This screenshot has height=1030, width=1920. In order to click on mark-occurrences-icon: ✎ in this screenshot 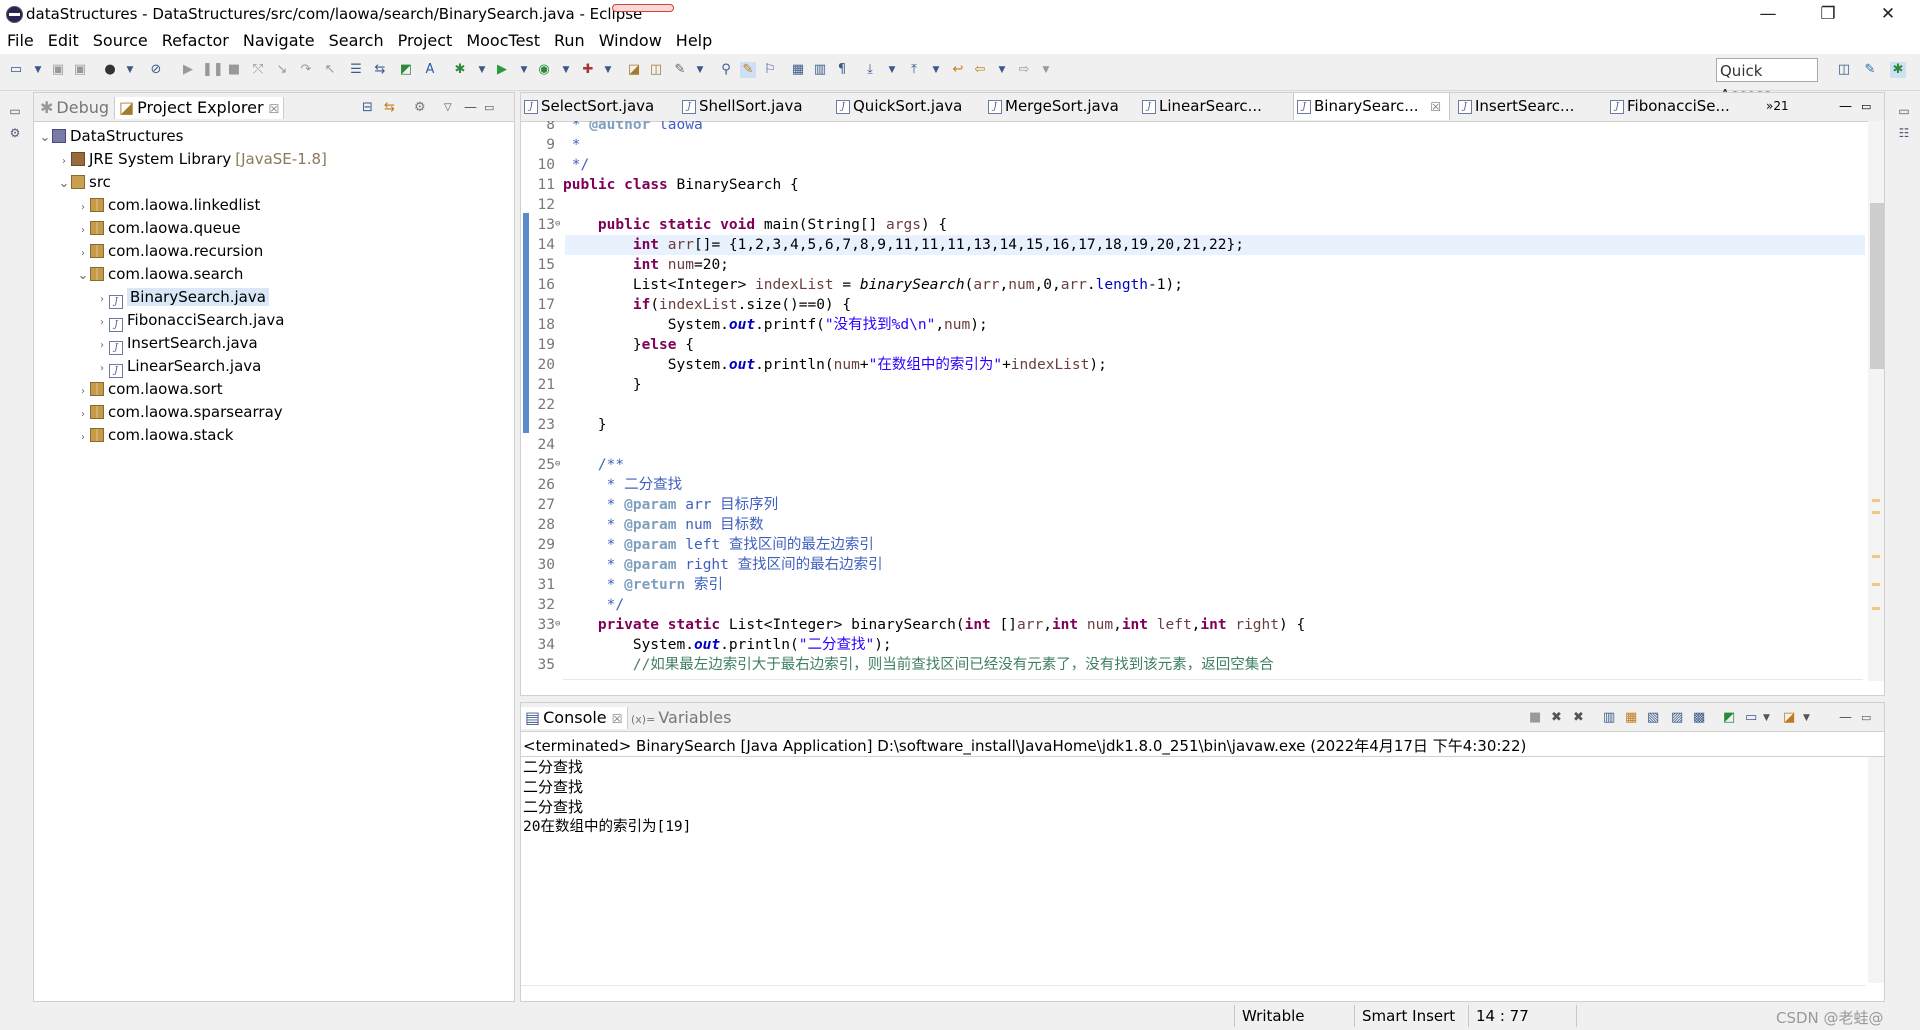, I will do `click(748, 70)`.